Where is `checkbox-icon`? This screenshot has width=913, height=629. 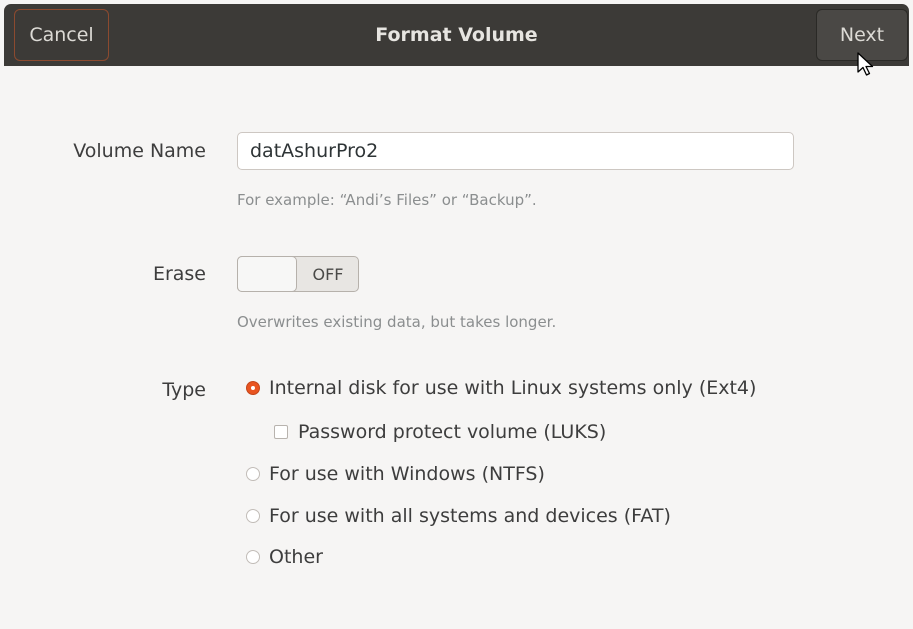
checkbox-icon is located at coordinates (281, 432).